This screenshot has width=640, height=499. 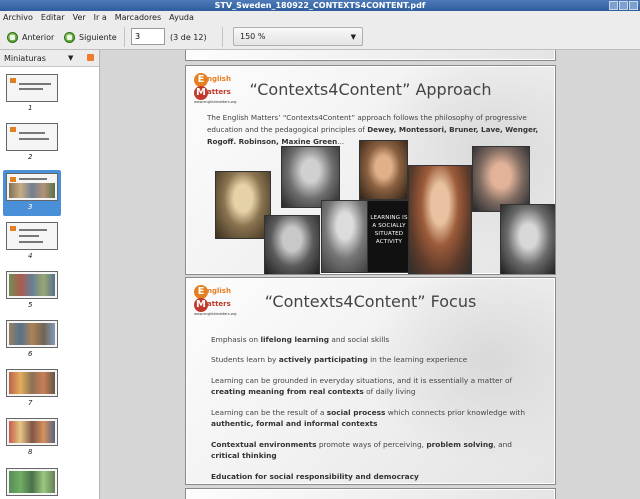 I want to click on prev-page-label: Anterior, so click(x=38, y=37).